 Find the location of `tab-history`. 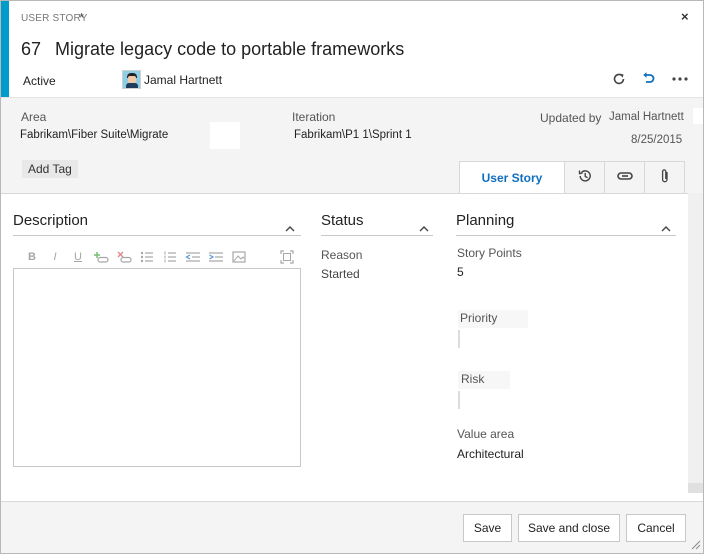

tab-history is located at coordinates (584, 177).